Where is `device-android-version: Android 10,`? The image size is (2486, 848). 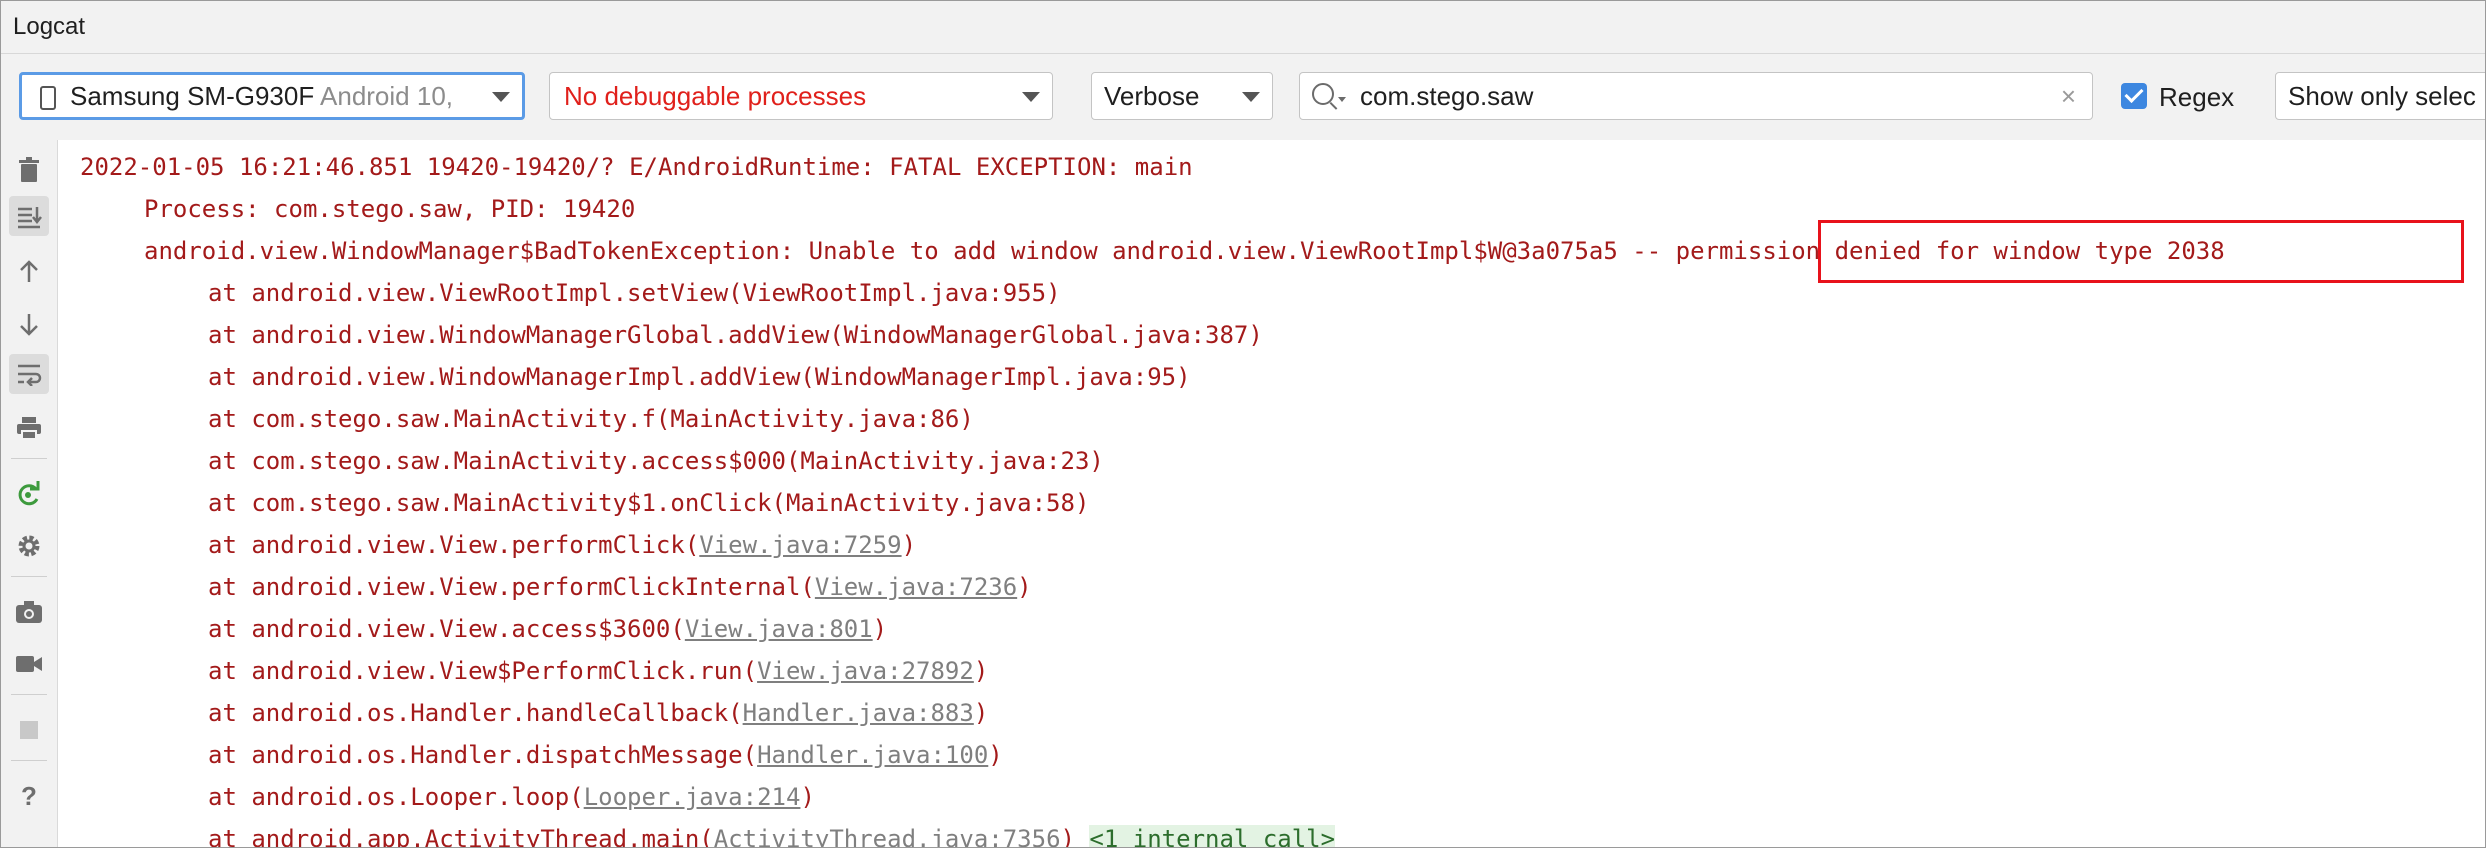
device-android-version: Android 10, is located at coordinates (386, 96).